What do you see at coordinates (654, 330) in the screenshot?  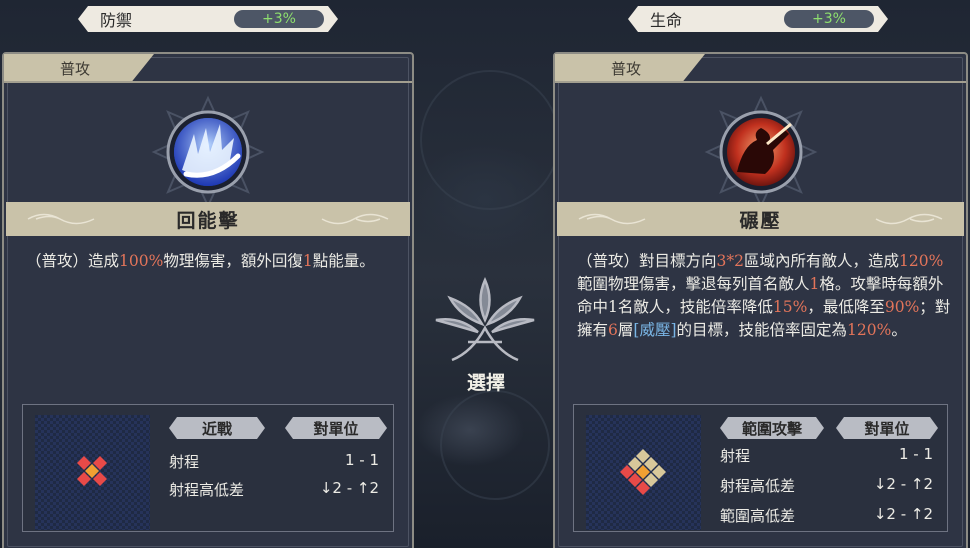 I see `keyword-link: [威壓]` at bounding box center [654, 330].